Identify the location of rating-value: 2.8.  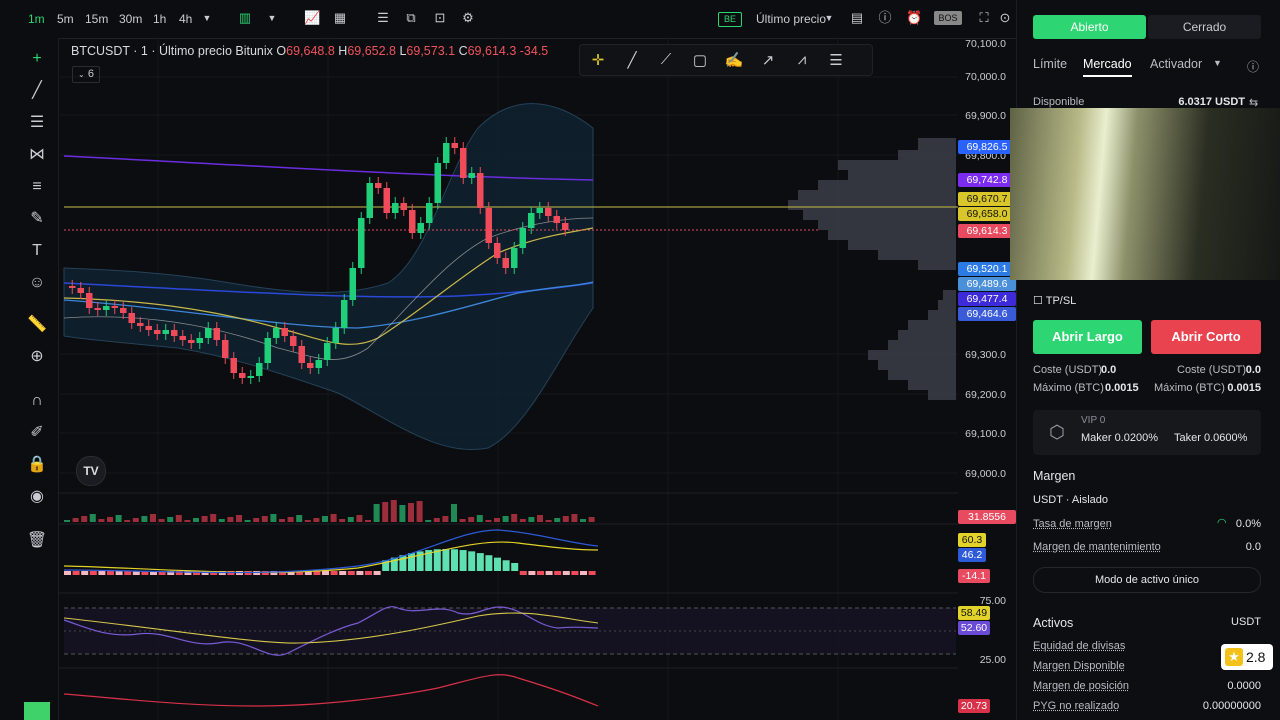
(1256, 657).